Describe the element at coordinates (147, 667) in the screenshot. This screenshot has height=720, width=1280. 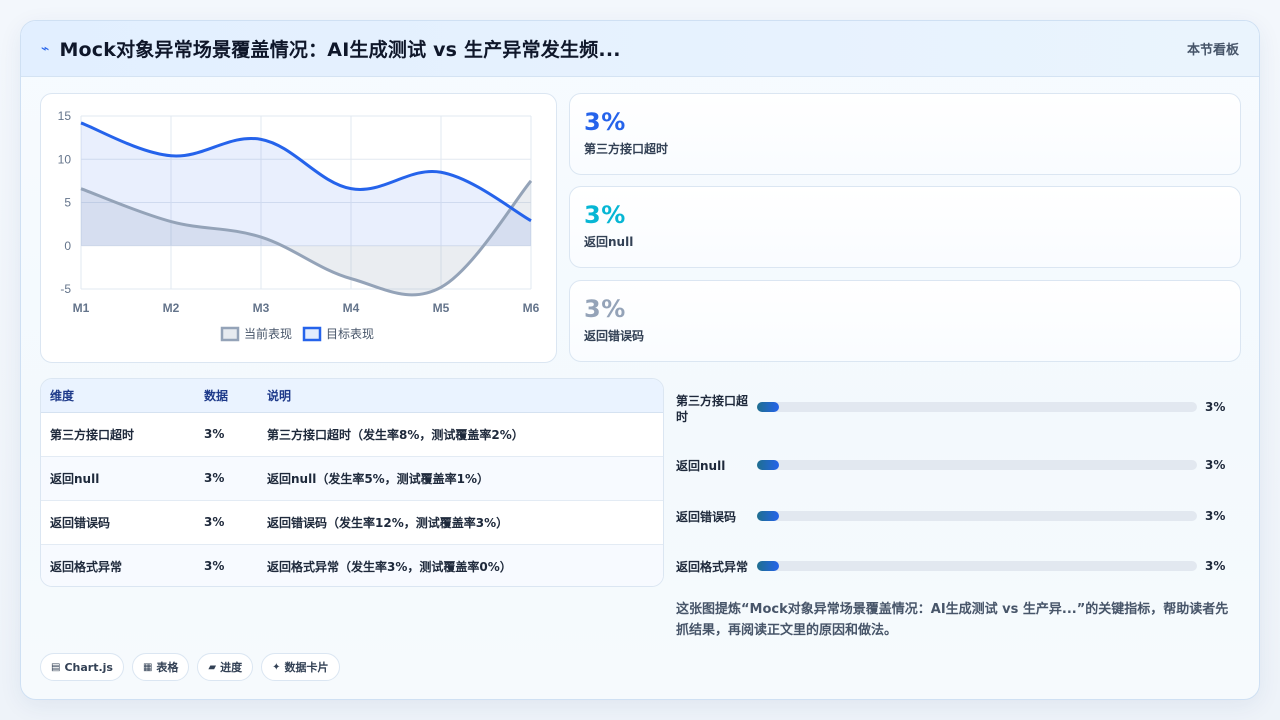
I see `table-icon: ▦` at that location.